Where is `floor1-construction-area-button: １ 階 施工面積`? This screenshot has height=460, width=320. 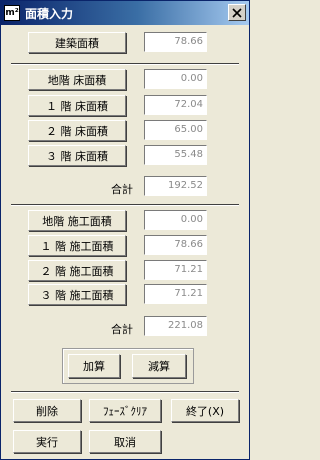 floor1-construction-area-button: １ 階 施工面積 is located at coordinates (77, 245).